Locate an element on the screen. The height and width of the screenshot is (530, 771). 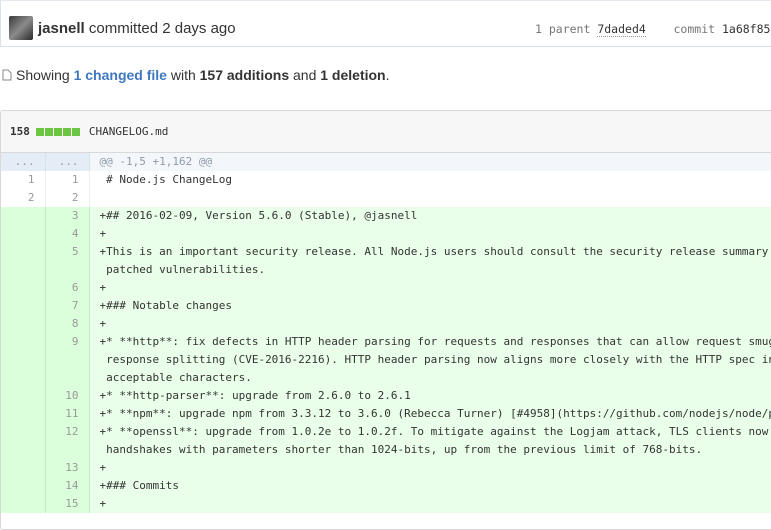
diff-line: 6 + is located at coordinates (386, 288).